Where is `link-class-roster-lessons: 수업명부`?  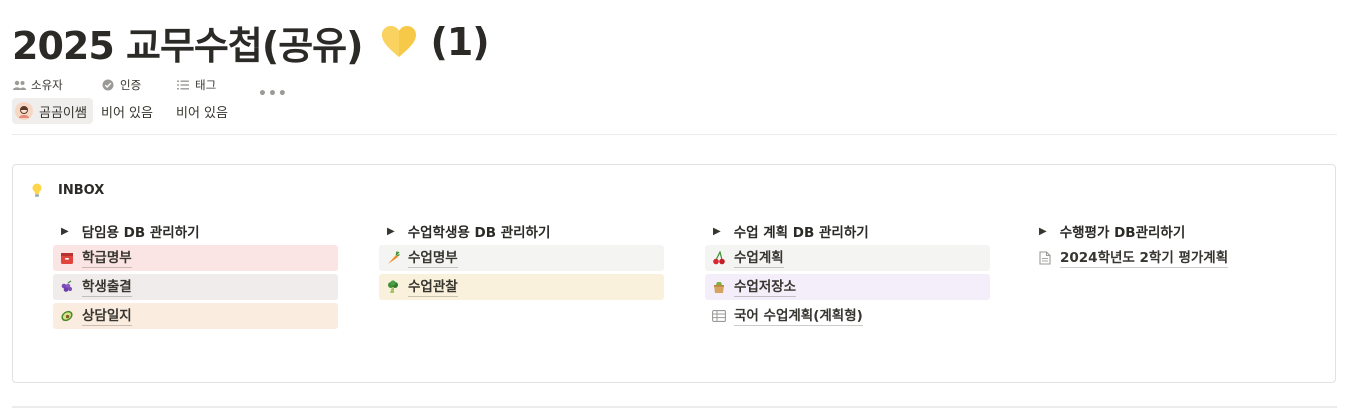 link-class-roster-lessons: 수업명부 is located at coordinates (521, 258).